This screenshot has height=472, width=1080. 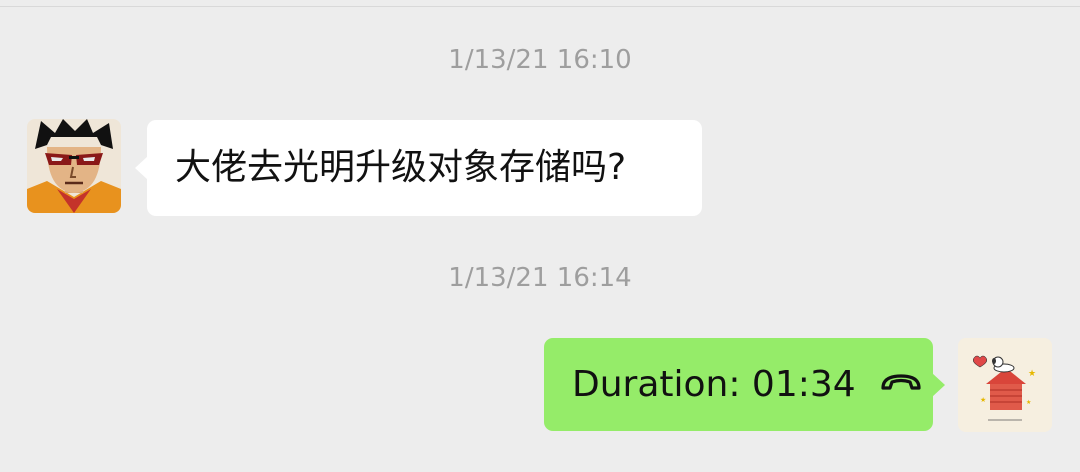 What do you see at coordinates (540, 3) in the screenshot?
I see `top-divider` at bounding box center [540, 3].